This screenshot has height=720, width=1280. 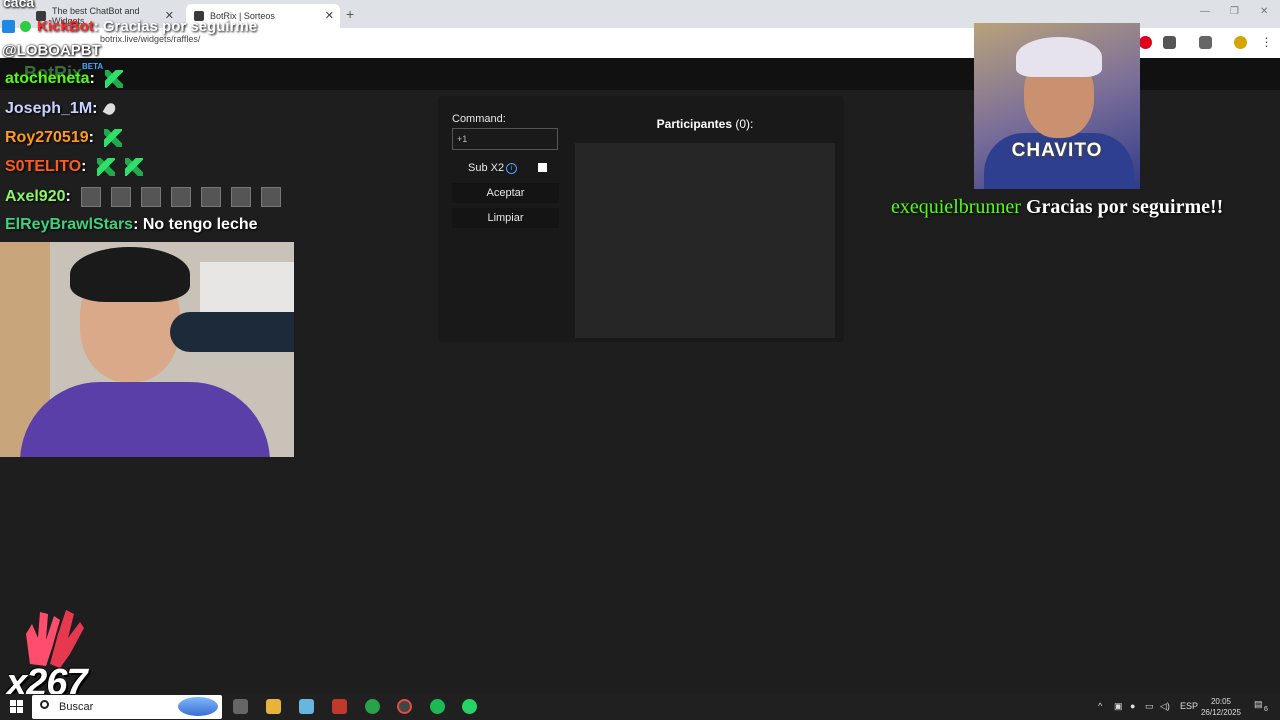 What do you see at coordinates (505, 139) in the screenshot?
I see `command-input` at bounding box center [505, 139].